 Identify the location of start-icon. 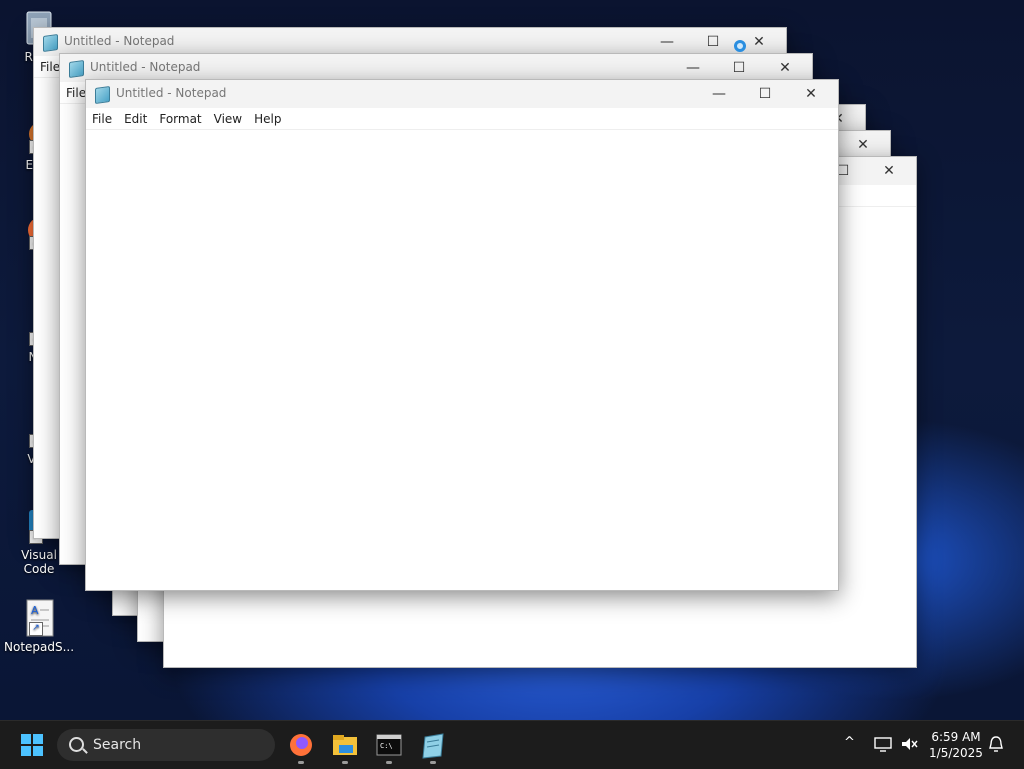
(32, 745).